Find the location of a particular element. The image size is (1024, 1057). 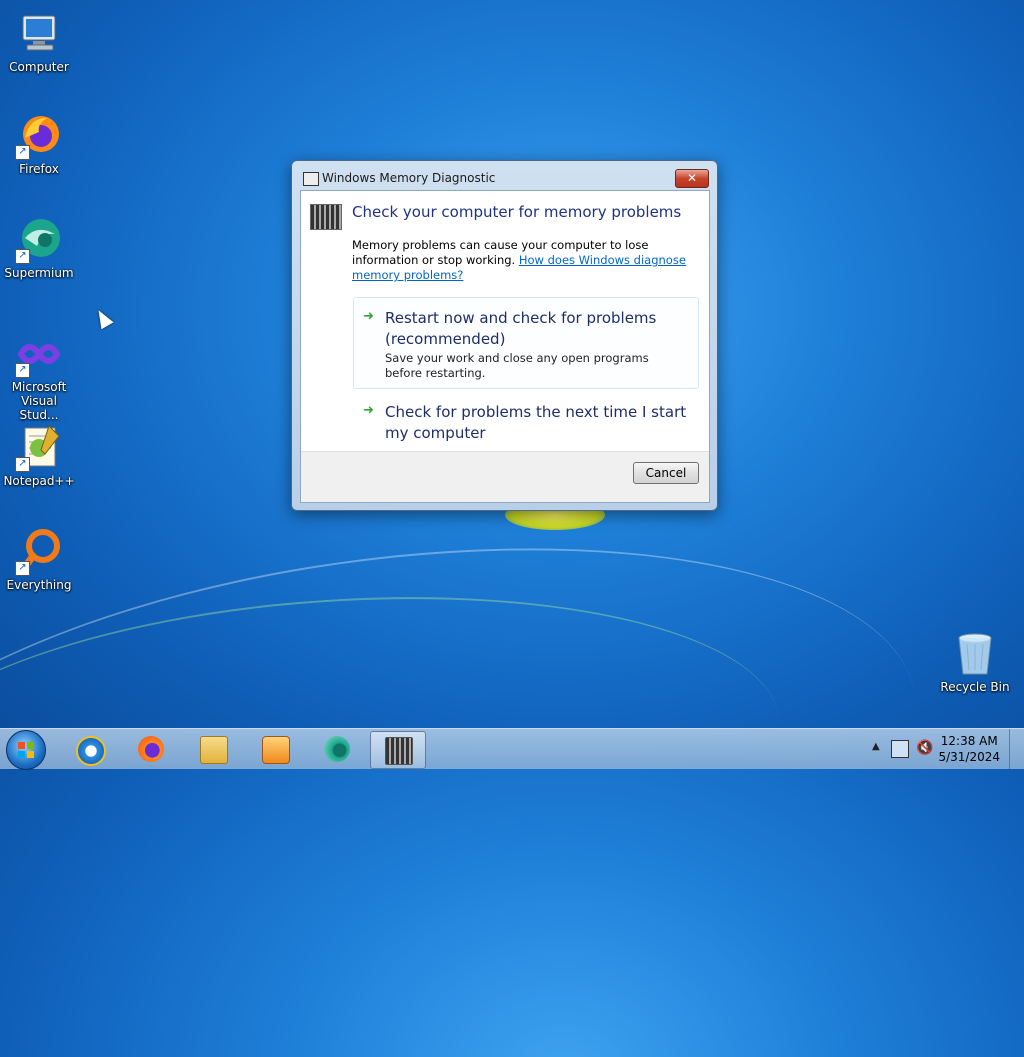

desktop-icon-label: Firefox is located at coordinates (39, 169).